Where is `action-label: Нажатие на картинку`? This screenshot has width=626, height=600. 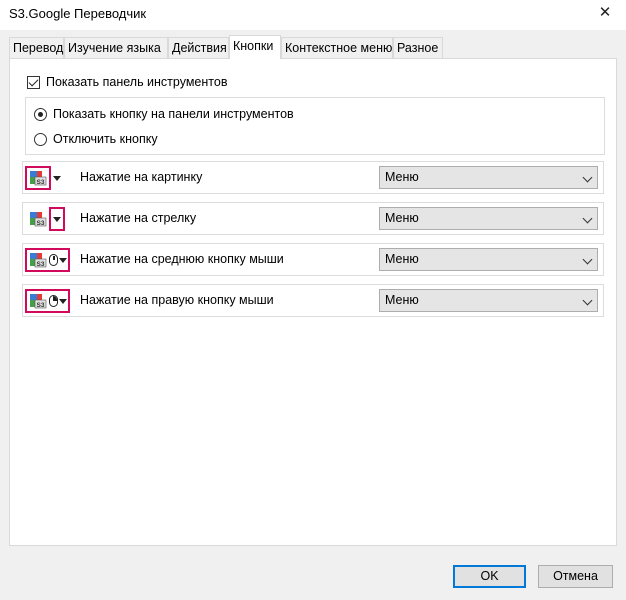
action-label: Нажатие на картинку is located at coordinates (141, 177).